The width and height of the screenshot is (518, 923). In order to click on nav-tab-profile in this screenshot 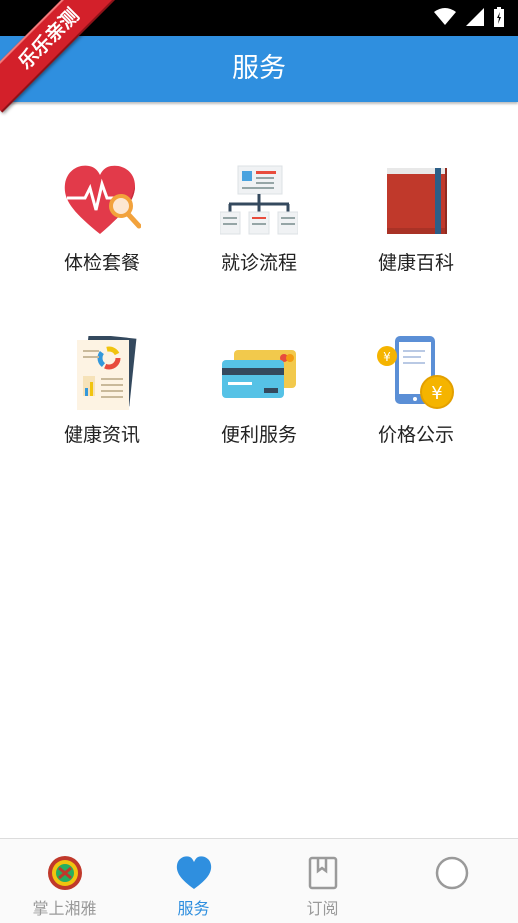, I will do `click(451, 881)`.